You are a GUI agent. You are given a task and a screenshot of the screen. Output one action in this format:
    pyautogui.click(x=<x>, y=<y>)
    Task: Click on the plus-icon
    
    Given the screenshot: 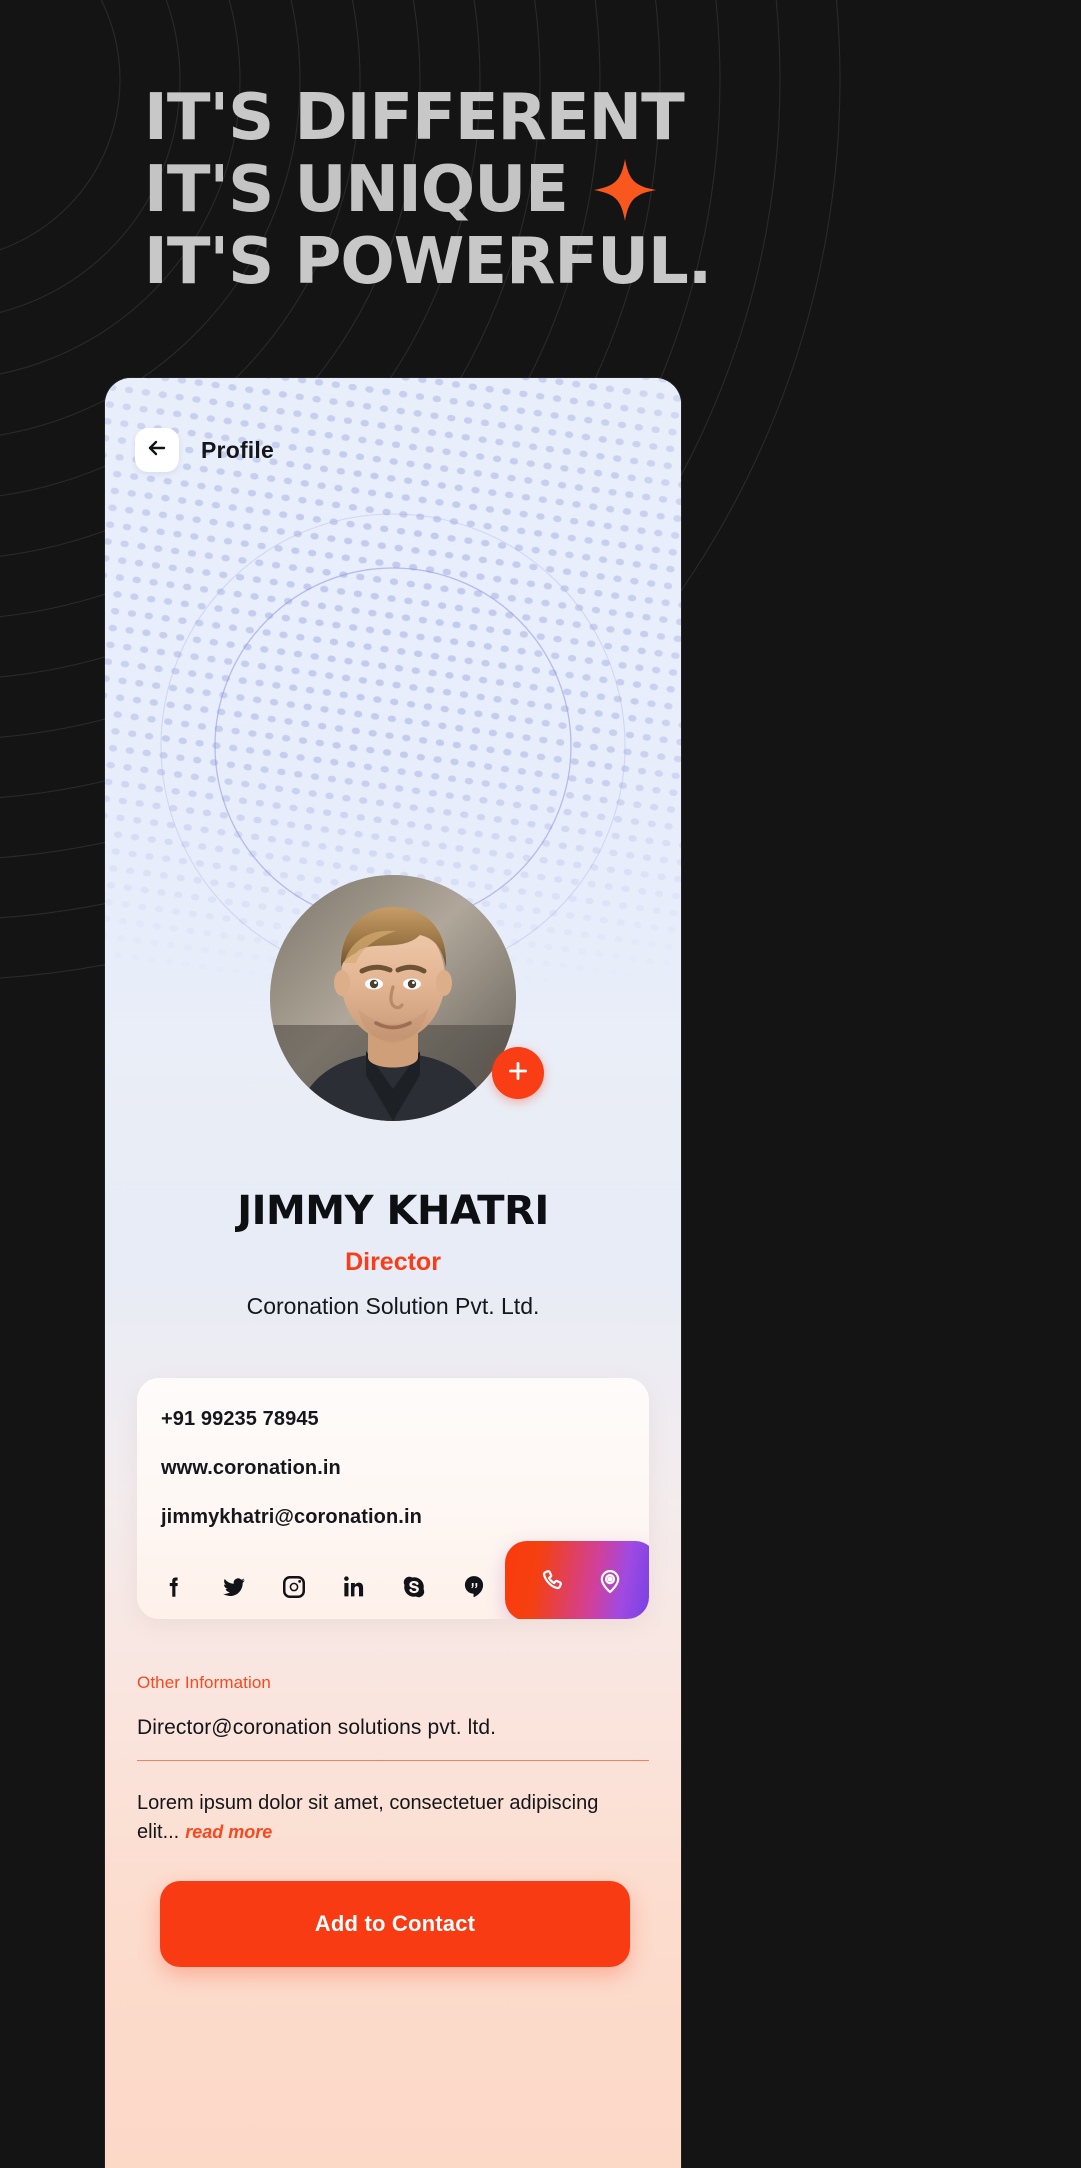 What is the action you would take?
    pyautogui.click(x=518, y=1073)
    